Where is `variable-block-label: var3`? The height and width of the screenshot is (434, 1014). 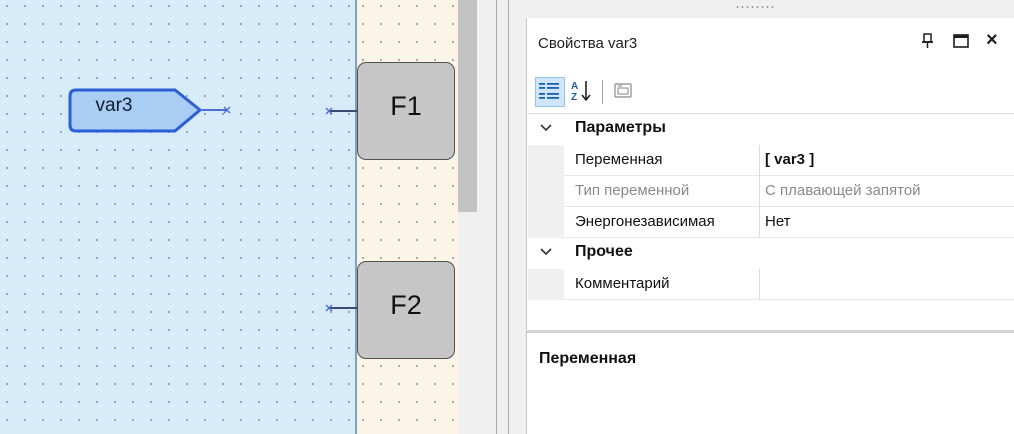 variable-block-label: var3 is located at coordinates (114, 106).